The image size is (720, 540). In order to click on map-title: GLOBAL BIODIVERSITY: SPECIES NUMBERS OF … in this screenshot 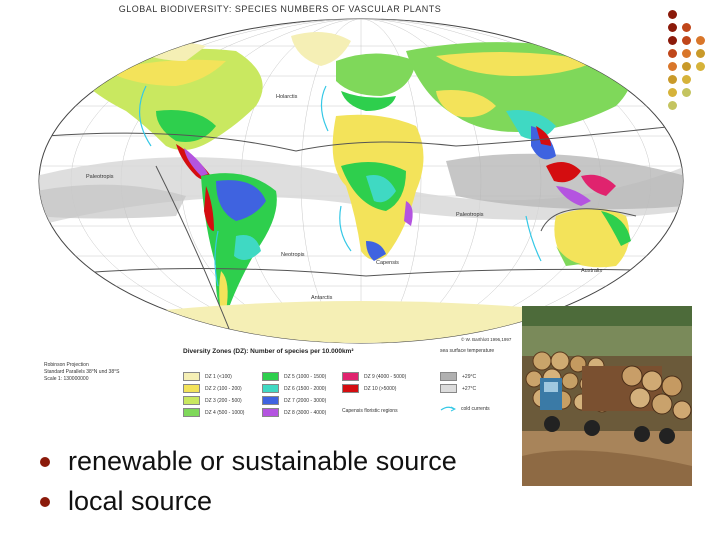, I will do `click(280, 9)`.